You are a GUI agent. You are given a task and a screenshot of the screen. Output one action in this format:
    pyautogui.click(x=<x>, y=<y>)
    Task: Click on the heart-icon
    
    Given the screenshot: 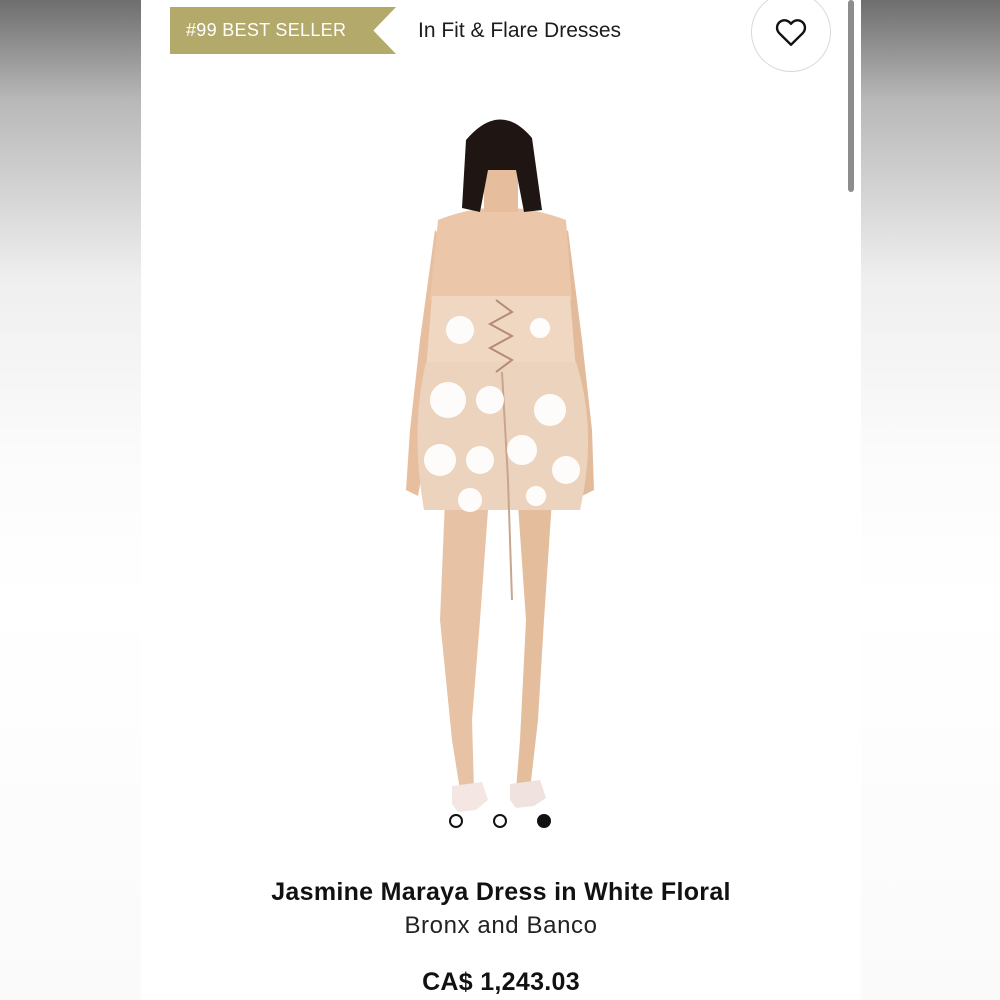 What is the action you would take?
    pyautogui.click(x=791, y=32)
    